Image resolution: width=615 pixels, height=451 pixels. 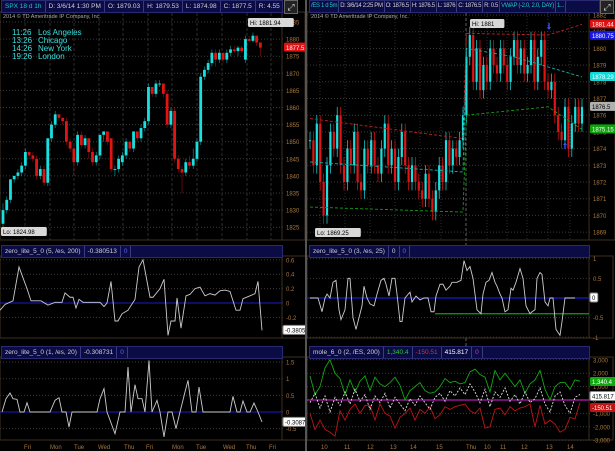 I want to click on right-zoom-icon: ⤢, so click(x=607, y=7).